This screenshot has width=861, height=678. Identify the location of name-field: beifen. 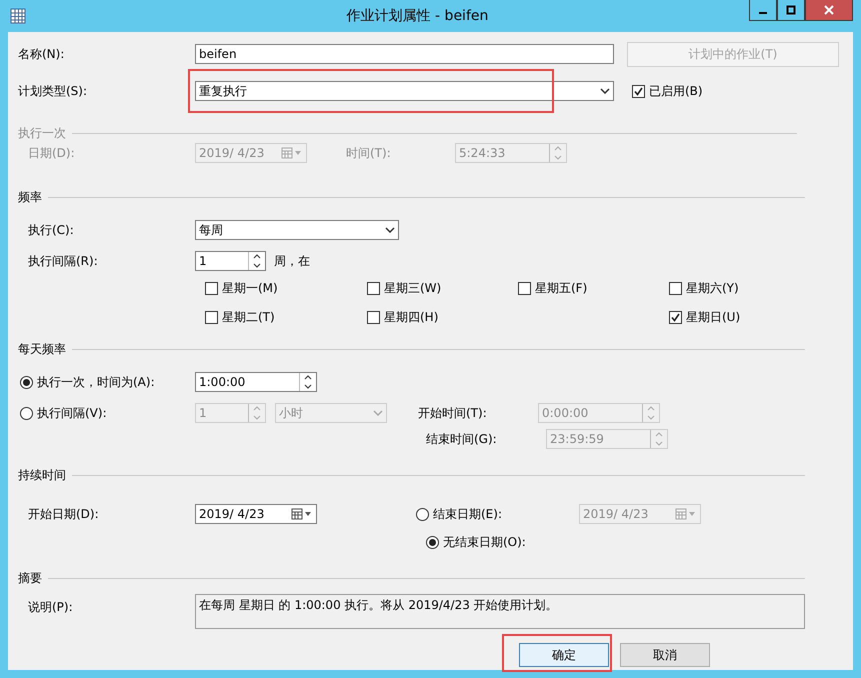
(404, 54).